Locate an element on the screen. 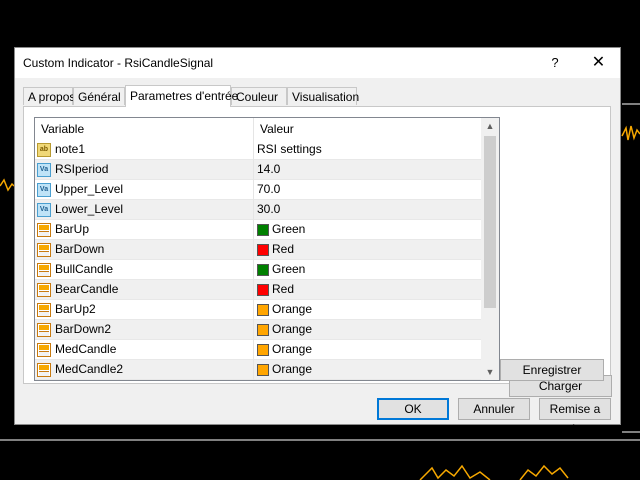  value-text: Red is located at coordinates (283, 249).